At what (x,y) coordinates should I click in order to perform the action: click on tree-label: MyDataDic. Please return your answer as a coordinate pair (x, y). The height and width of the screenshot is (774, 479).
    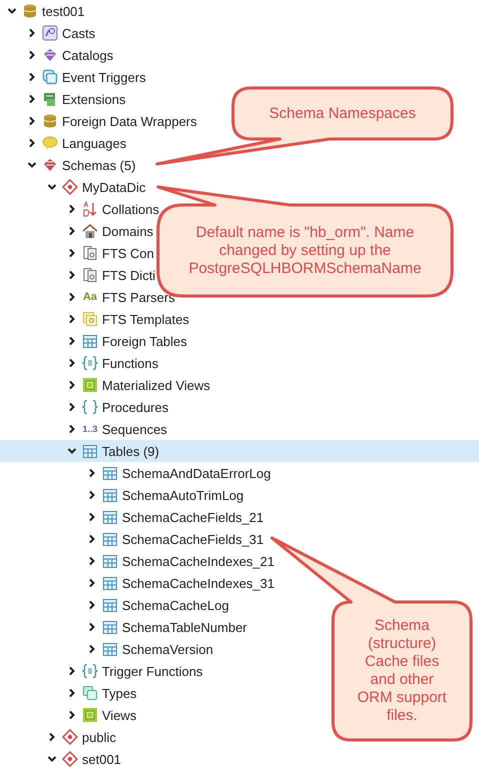
    Looking at the image, I should click on (114, 187).